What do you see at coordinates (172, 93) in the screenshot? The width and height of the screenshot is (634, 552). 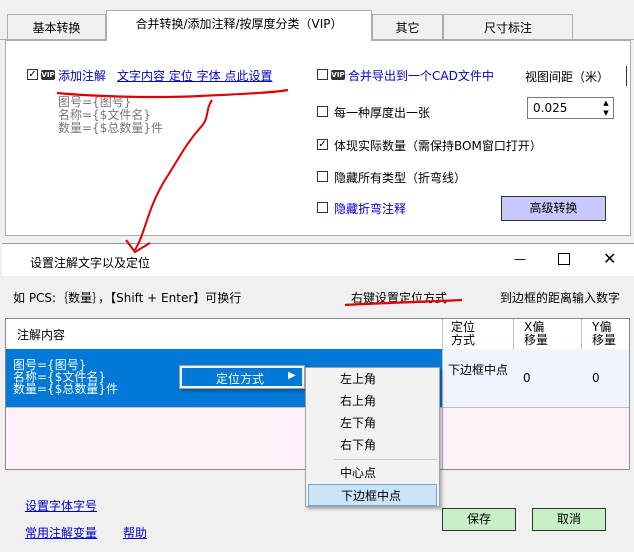 I see `underline-stroke` at bounding box center [172, 93].